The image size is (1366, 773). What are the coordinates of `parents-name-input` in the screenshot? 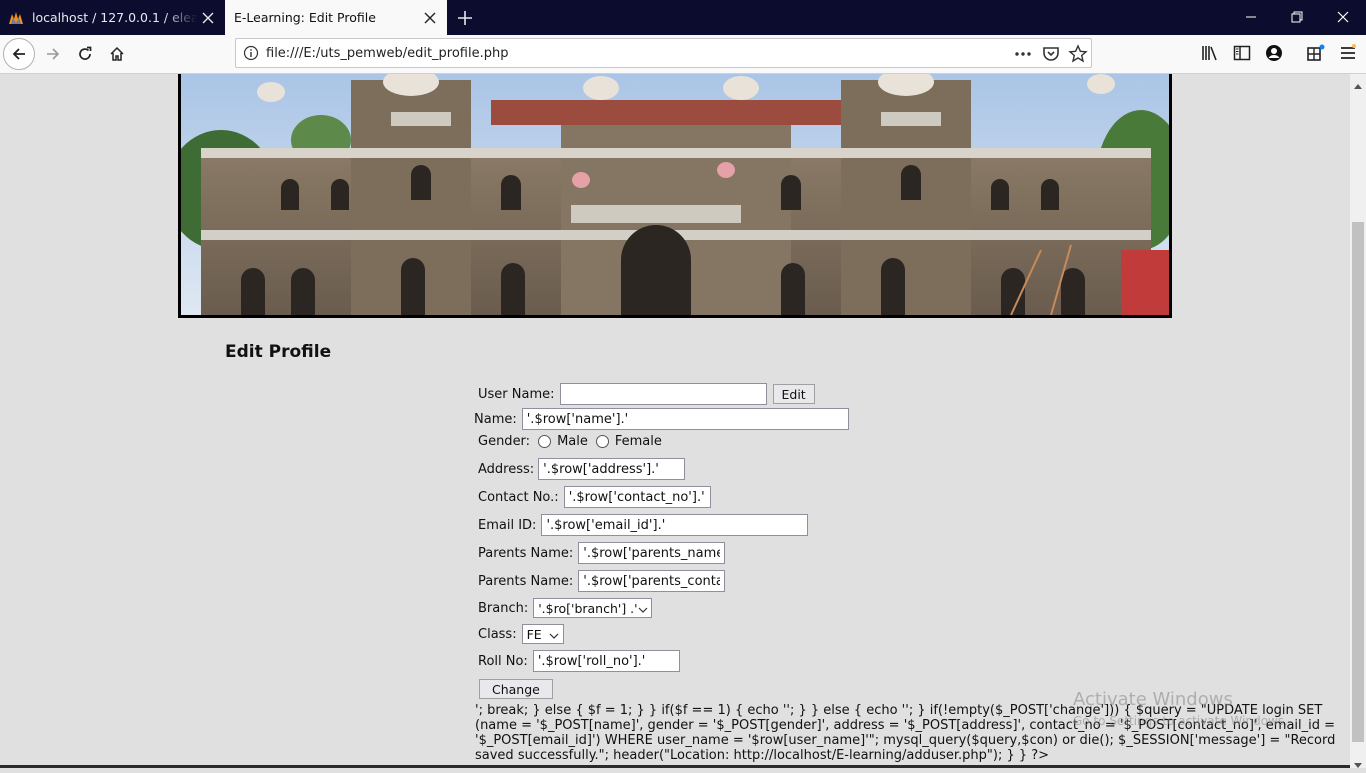 It's located at (652, 553).